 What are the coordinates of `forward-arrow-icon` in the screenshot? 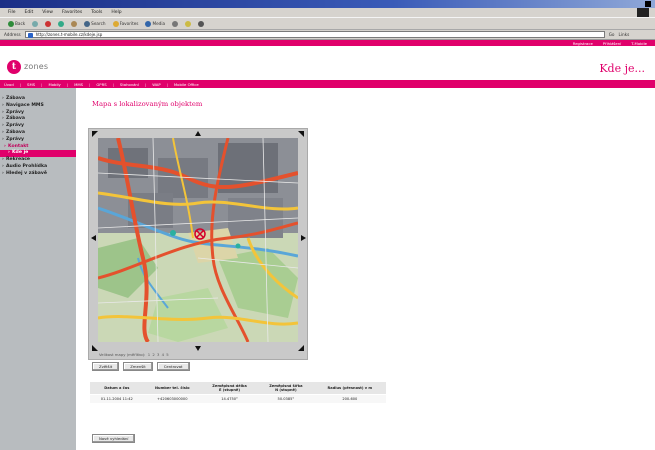 It's located at (35, 23).